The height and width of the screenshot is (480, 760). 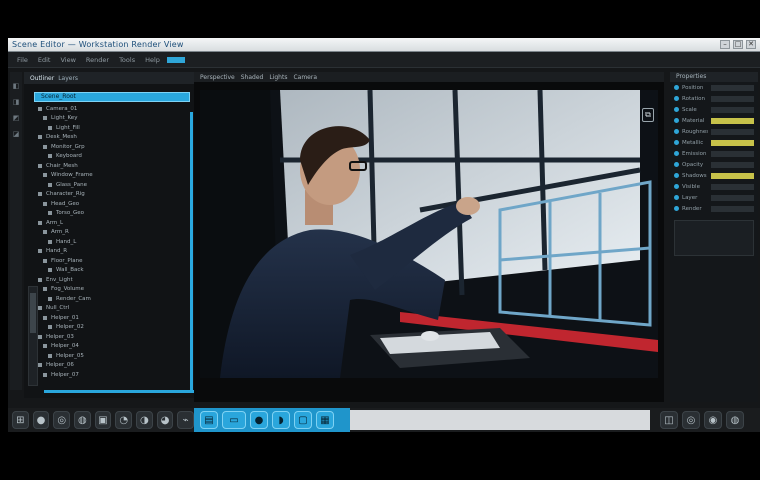 I want to click on mode-button-1: ▤, so click(x=209, y=420).